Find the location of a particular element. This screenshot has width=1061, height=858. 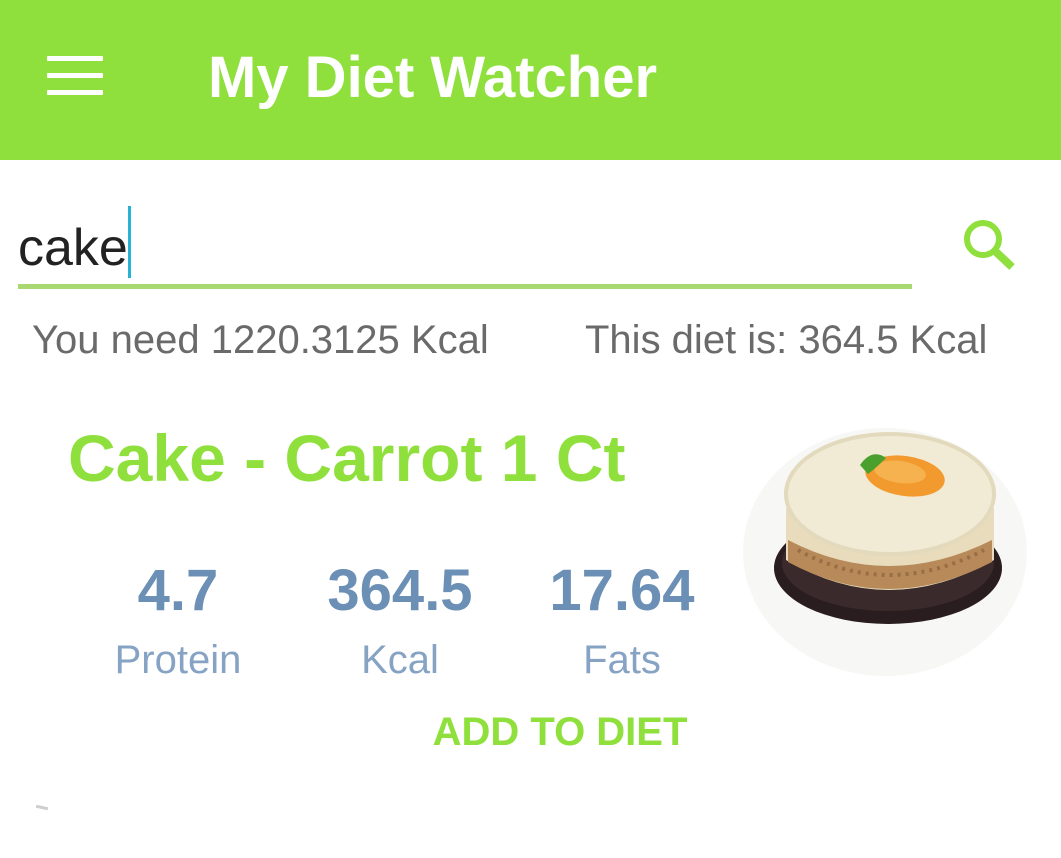

search-button is located at coordinates (990, 244).